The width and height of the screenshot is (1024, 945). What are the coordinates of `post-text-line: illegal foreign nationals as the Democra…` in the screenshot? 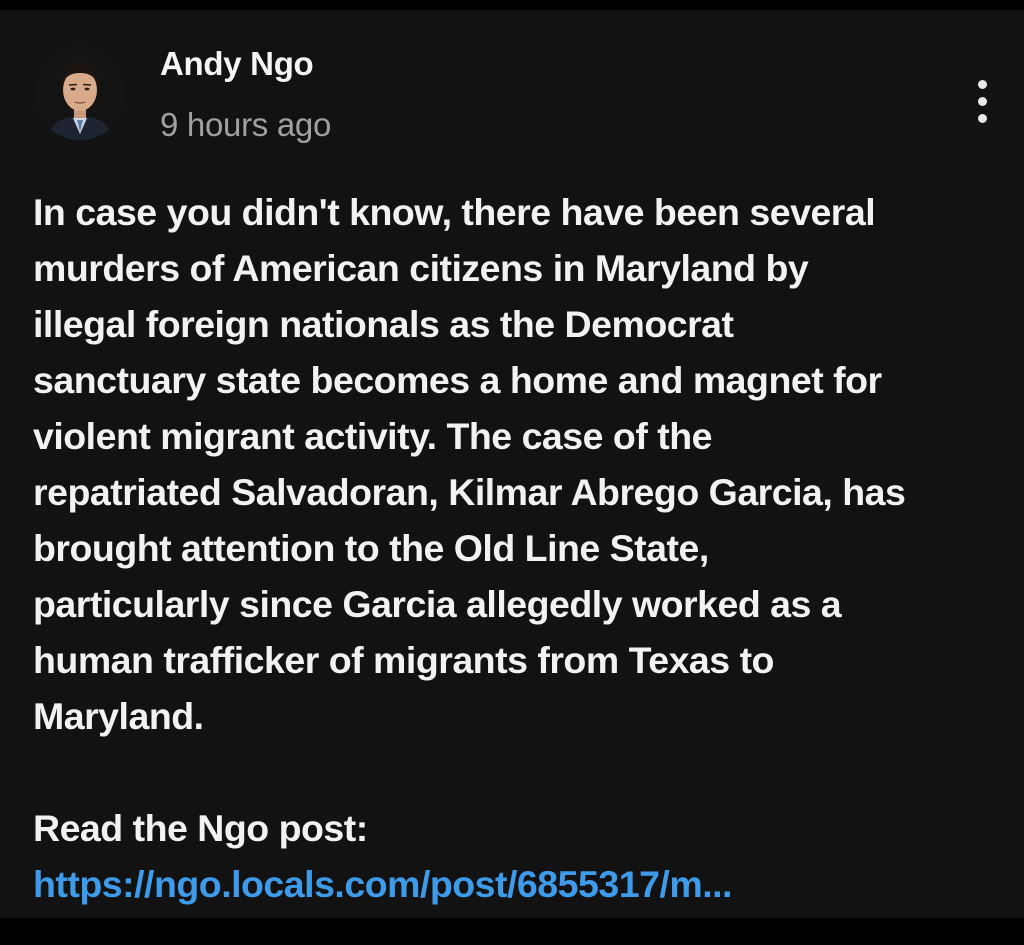 It's located at (383, 324).